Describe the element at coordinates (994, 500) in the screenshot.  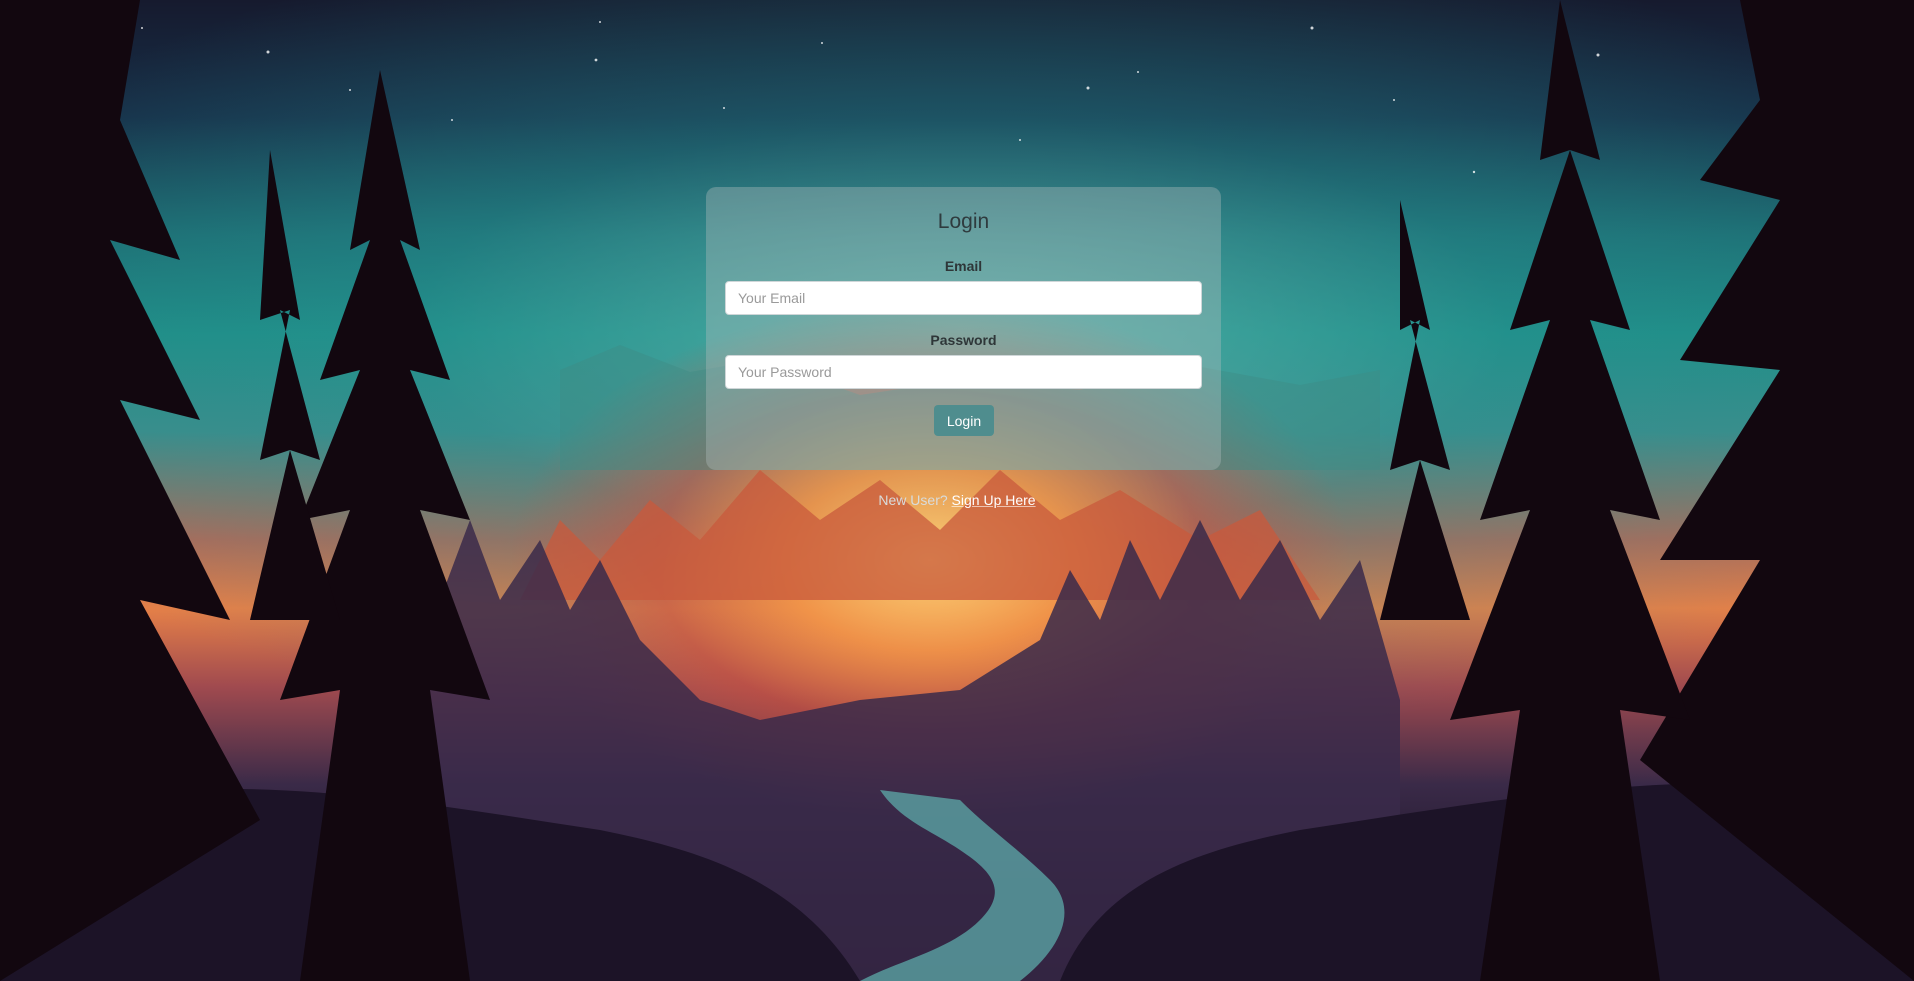
I see `signup-link: Sign Up Here` at that location.